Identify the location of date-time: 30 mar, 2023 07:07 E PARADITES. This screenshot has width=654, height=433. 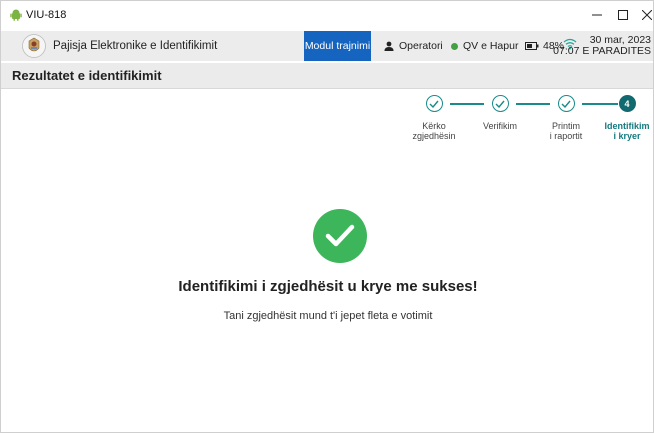
(602, 46).